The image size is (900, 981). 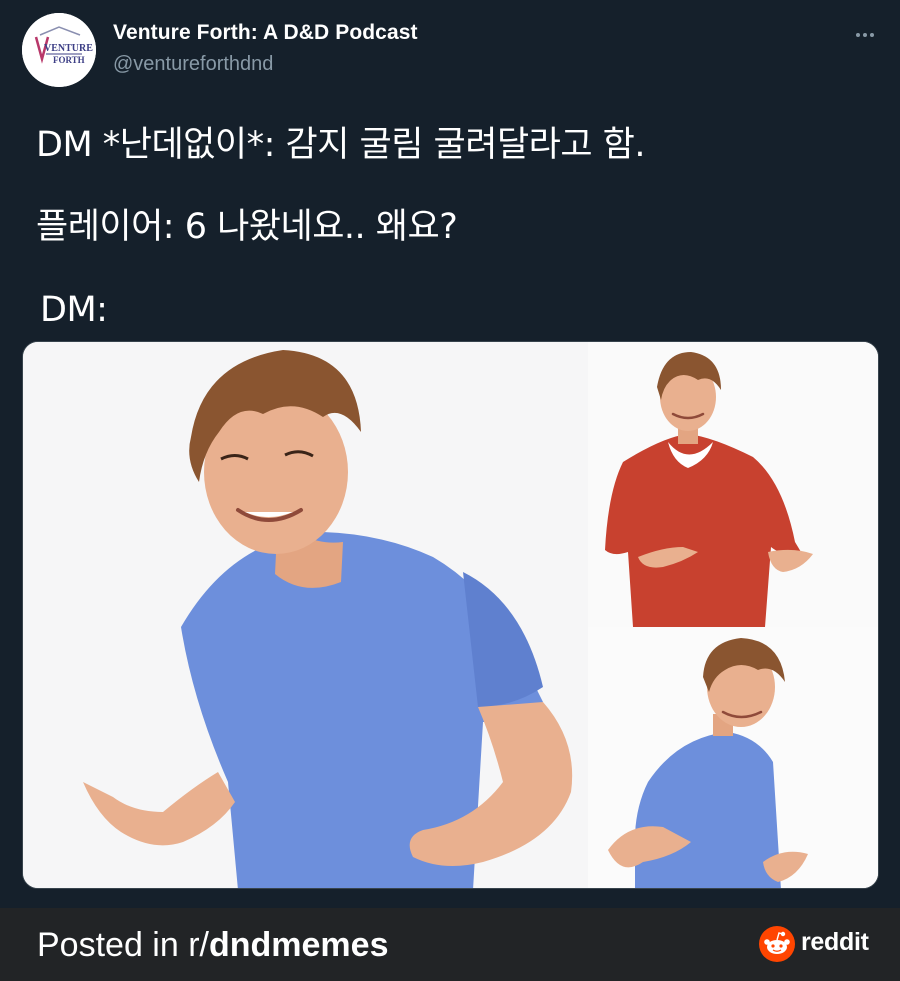 I want to click on avatar: VENTURE FORTH, so click(x=59, y=50).